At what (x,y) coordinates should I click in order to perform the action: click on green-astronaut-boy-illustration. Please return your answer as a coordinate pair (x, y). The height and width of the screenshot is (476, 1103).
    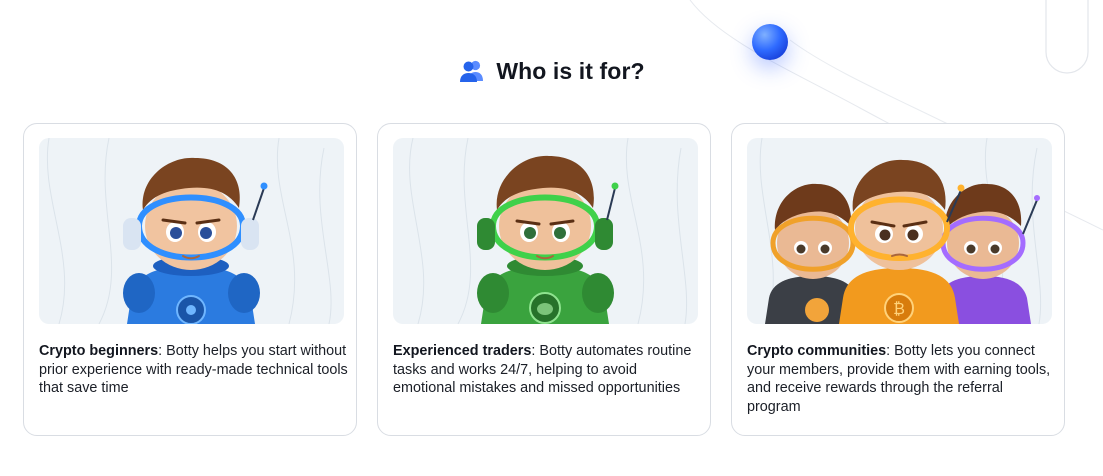
    Looking at the image, I should click on (545, 231).